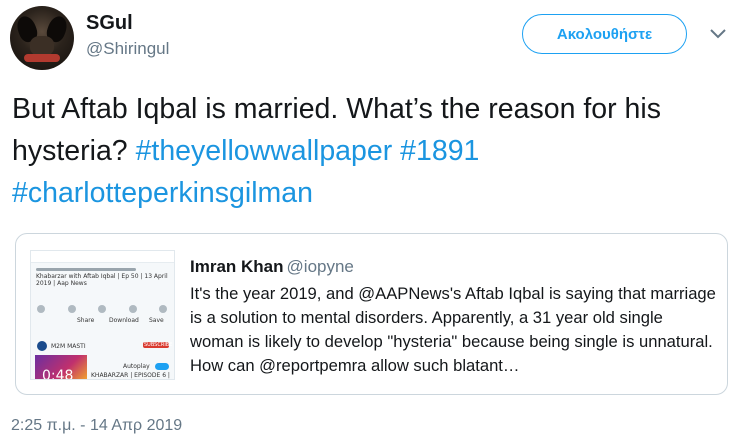  I want to click on dislike-icon, so click(71, 309).